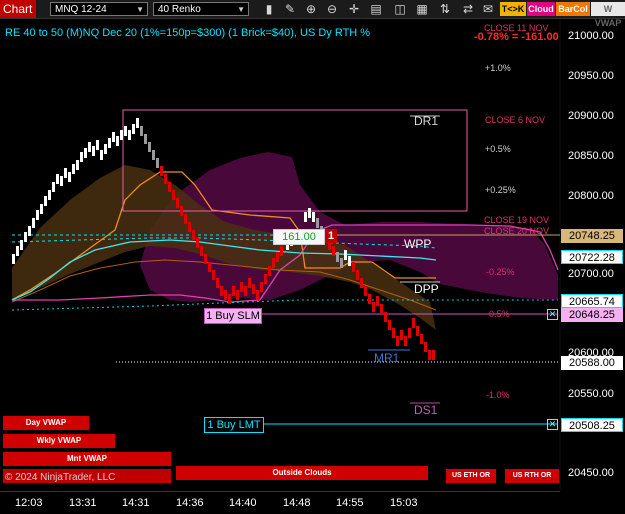 The width and height of the screenshot is (625, 514). I want to click on wpp-label: WPP, so click(418, 244).